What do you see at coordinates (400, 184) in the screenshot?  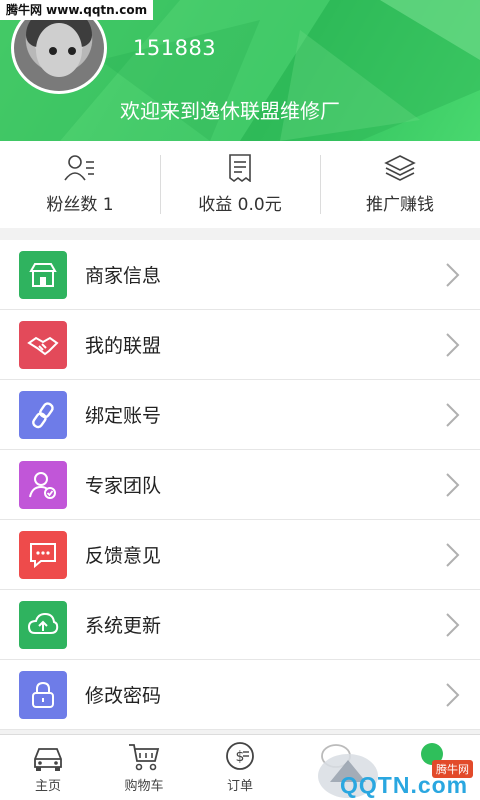 I see `stat-promote: 推广赚钱` at bounding box center [400, 184].